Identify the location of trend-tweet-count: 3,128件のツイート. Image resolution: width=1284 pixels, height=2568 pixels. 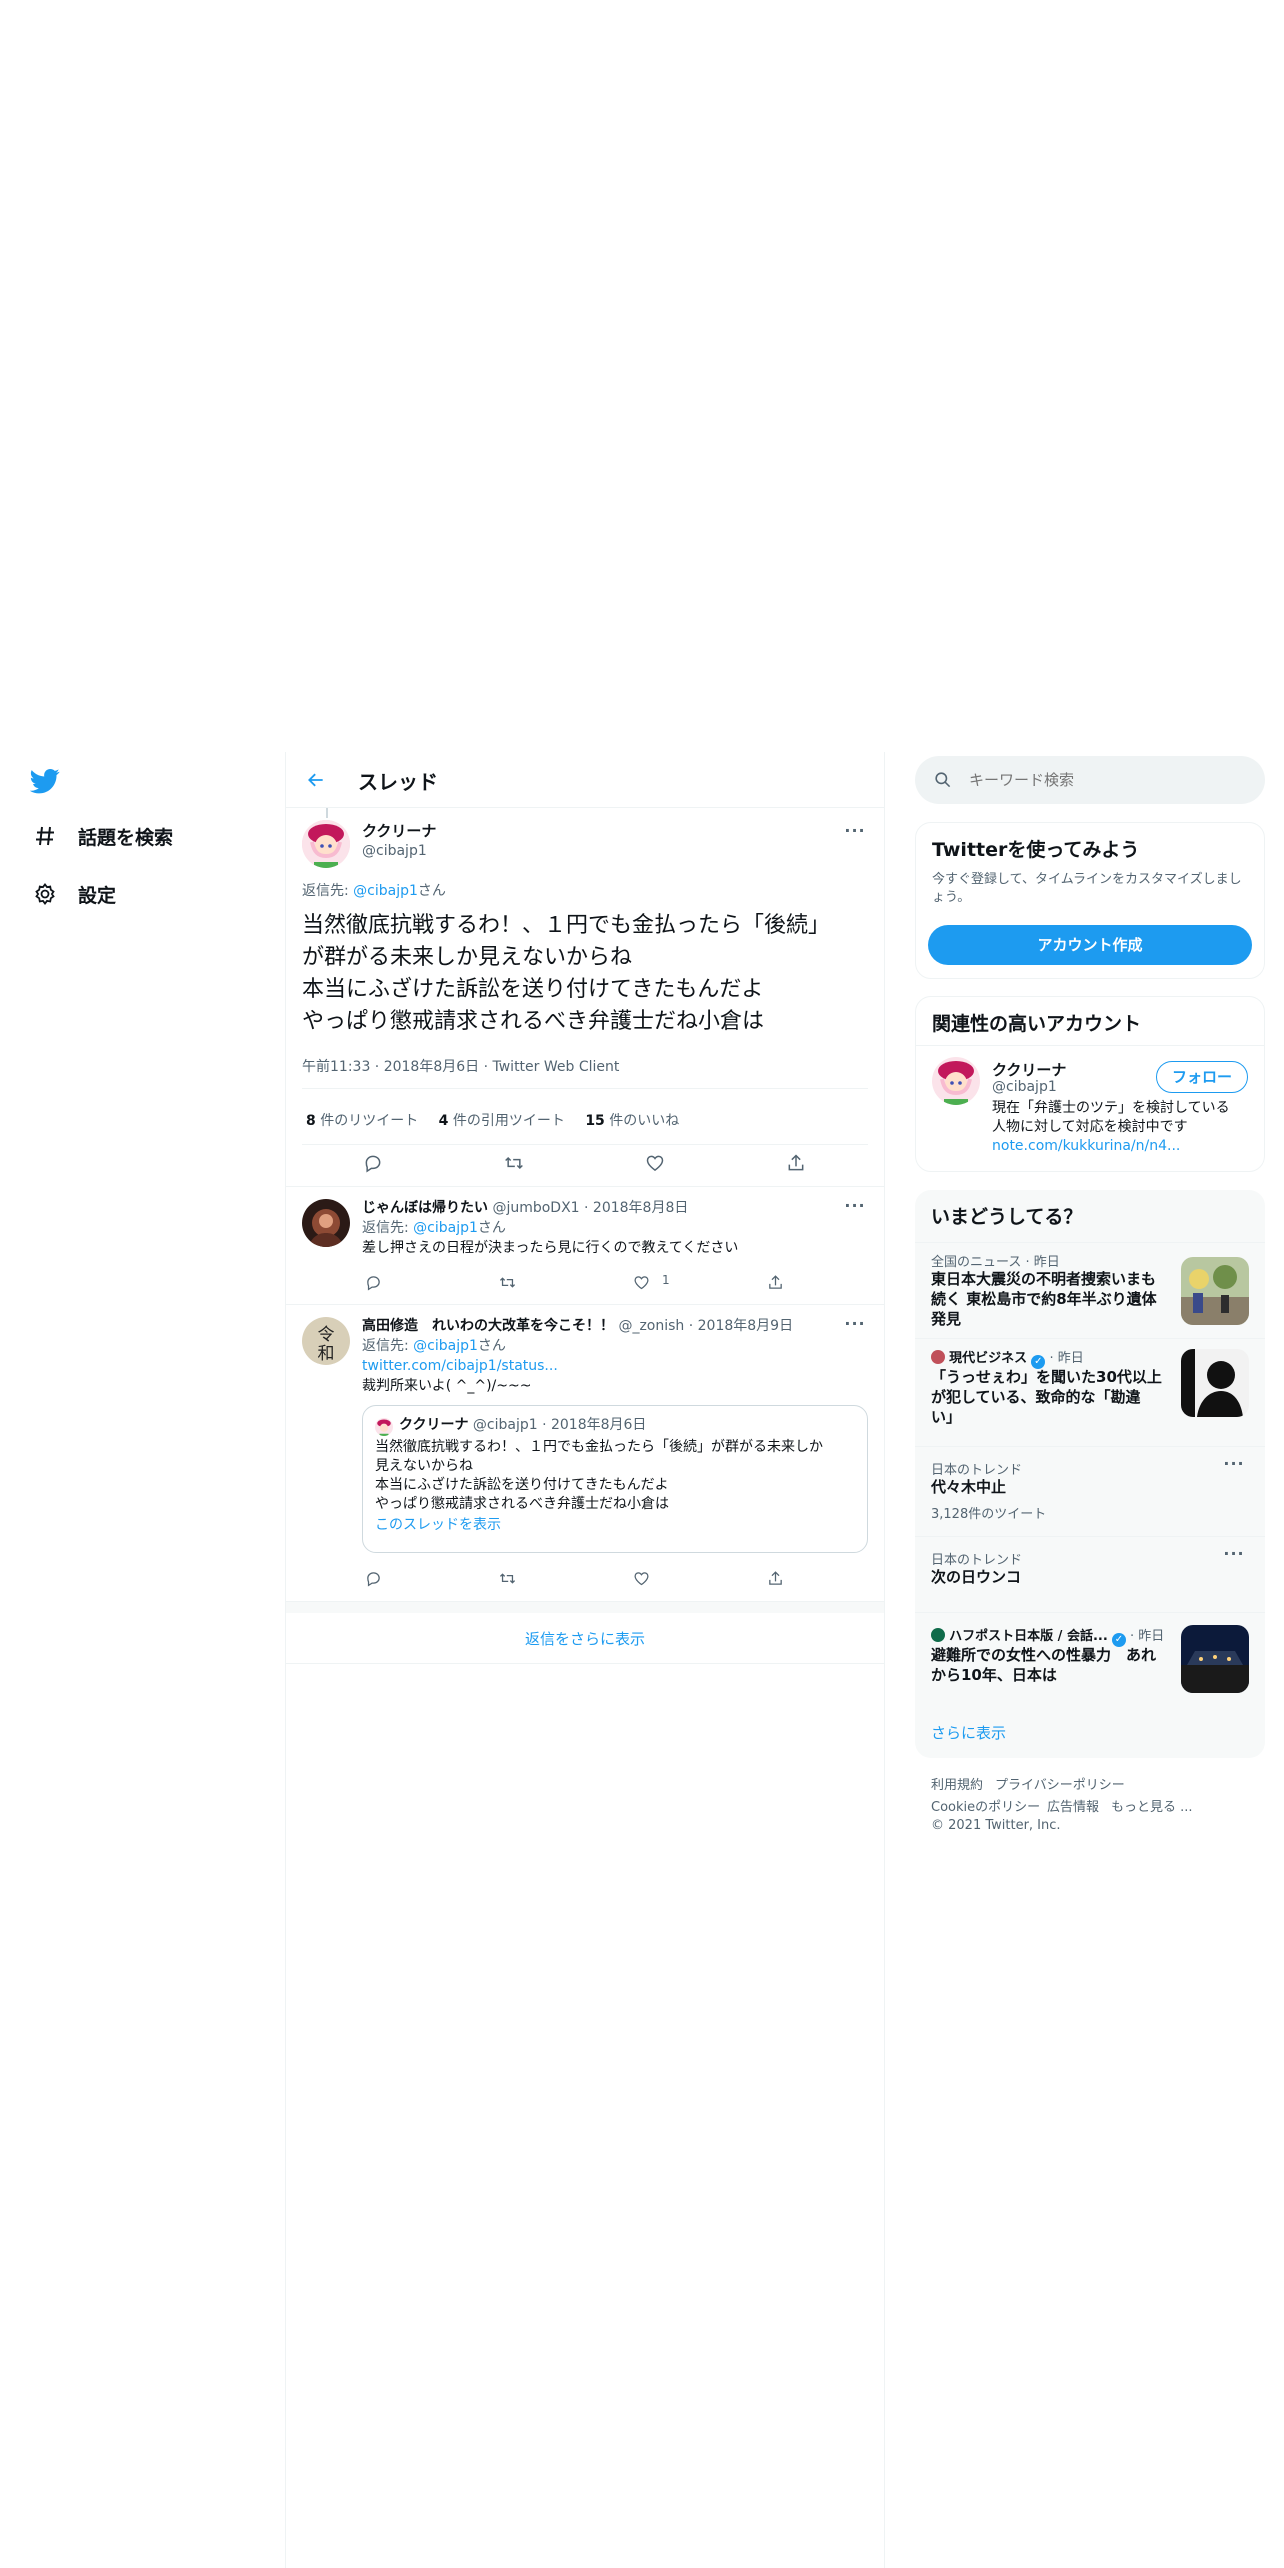
(989, 1514).